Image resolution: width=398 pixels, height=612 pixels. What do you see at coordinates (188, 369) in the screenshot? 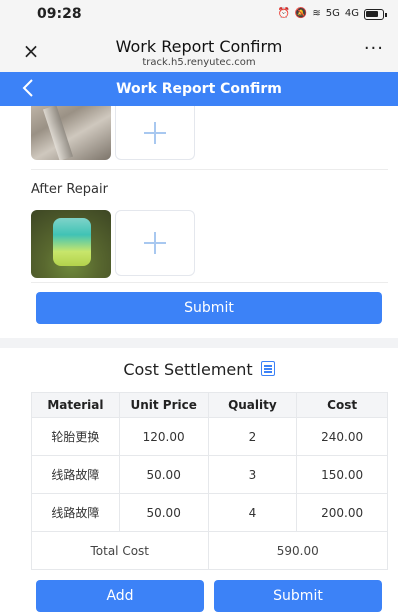
I see `cost-settlement-label: Cost Settlement` at bounding box center [188, 369].